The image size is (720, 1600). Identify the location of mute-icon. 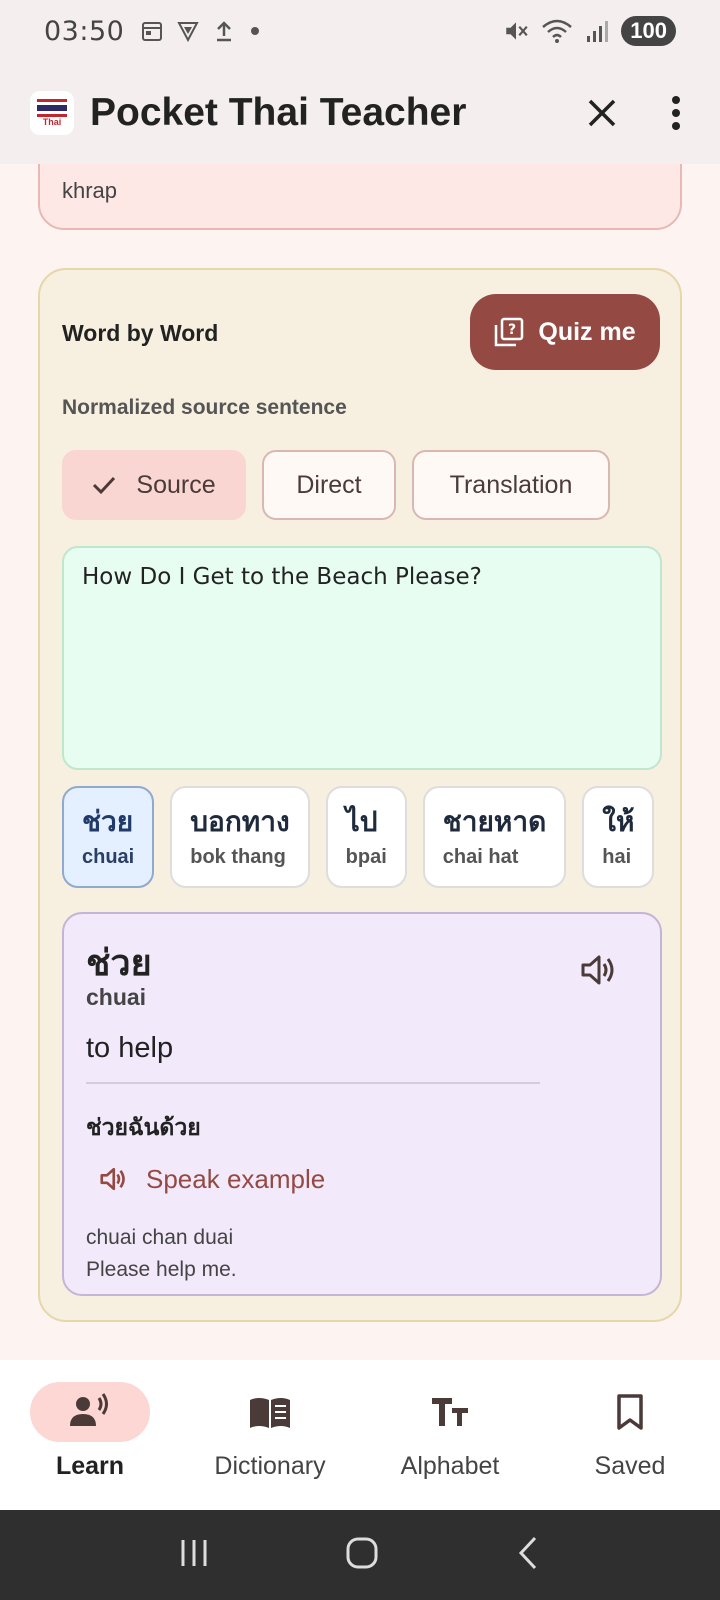
(517, 31).